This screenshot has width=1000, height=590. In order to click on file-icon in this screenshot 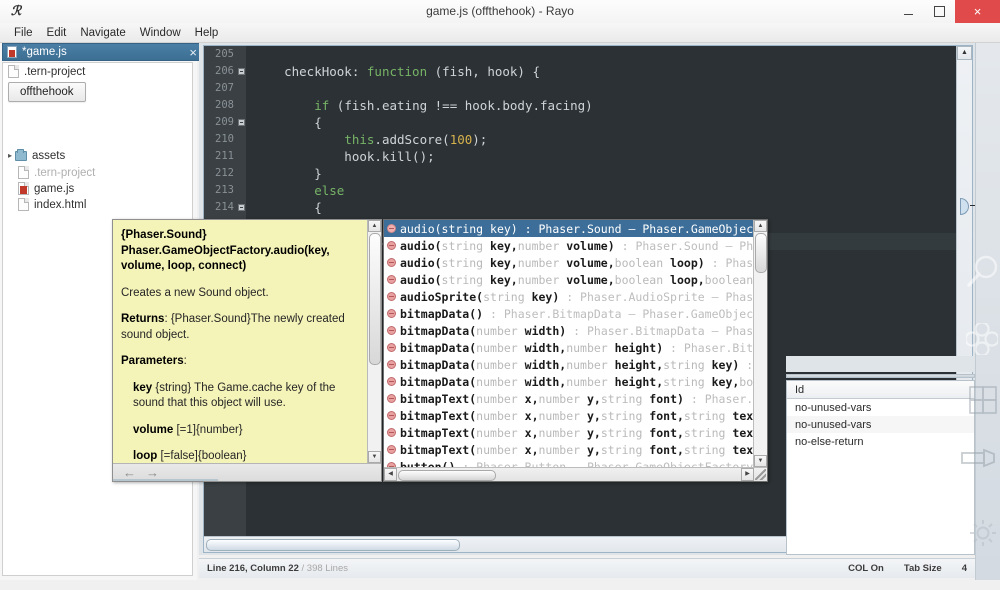, I will do `click(13, 71)`.